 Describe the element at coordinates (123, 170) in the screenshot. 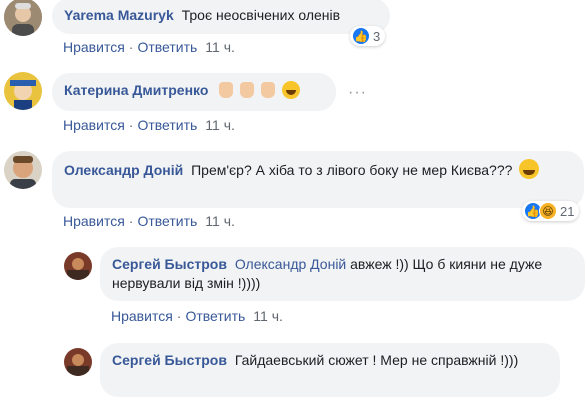

I see `comment-author: Олександр Доній` at that location.